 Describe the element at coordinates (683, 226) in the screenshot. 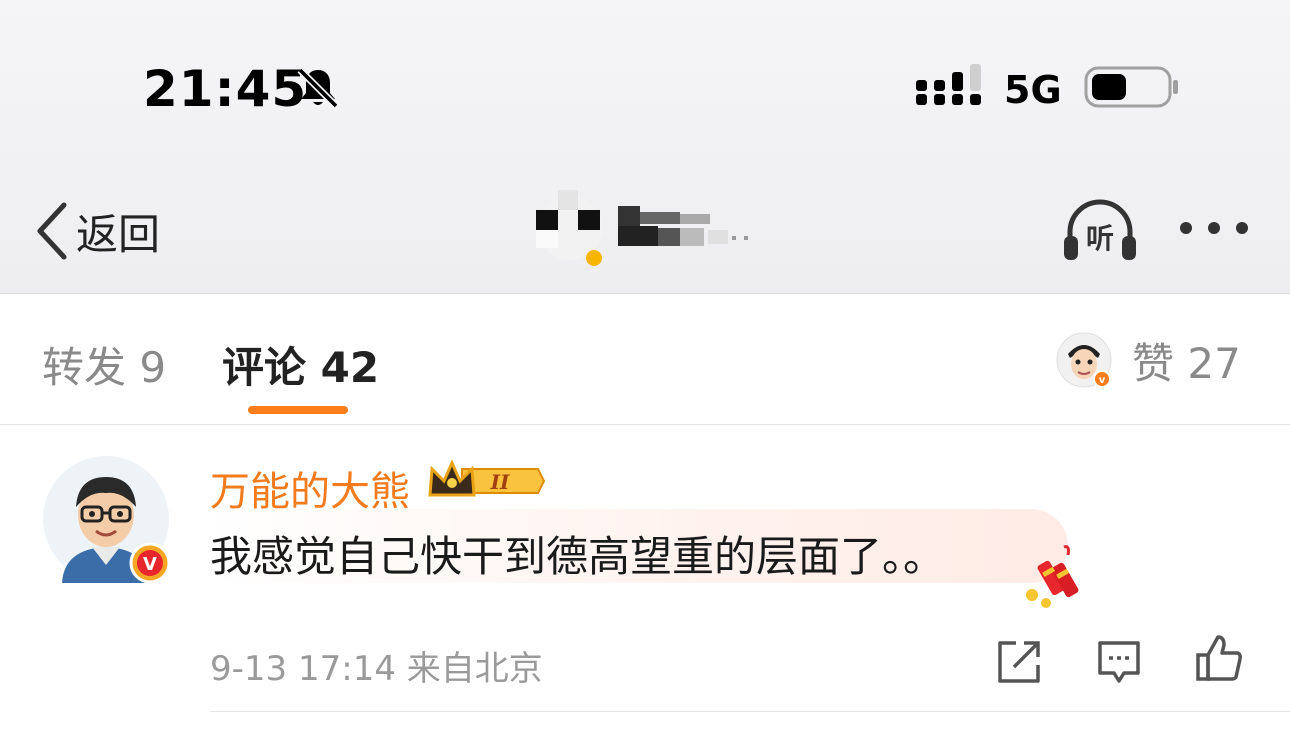

I see `blurred-username` at that location.